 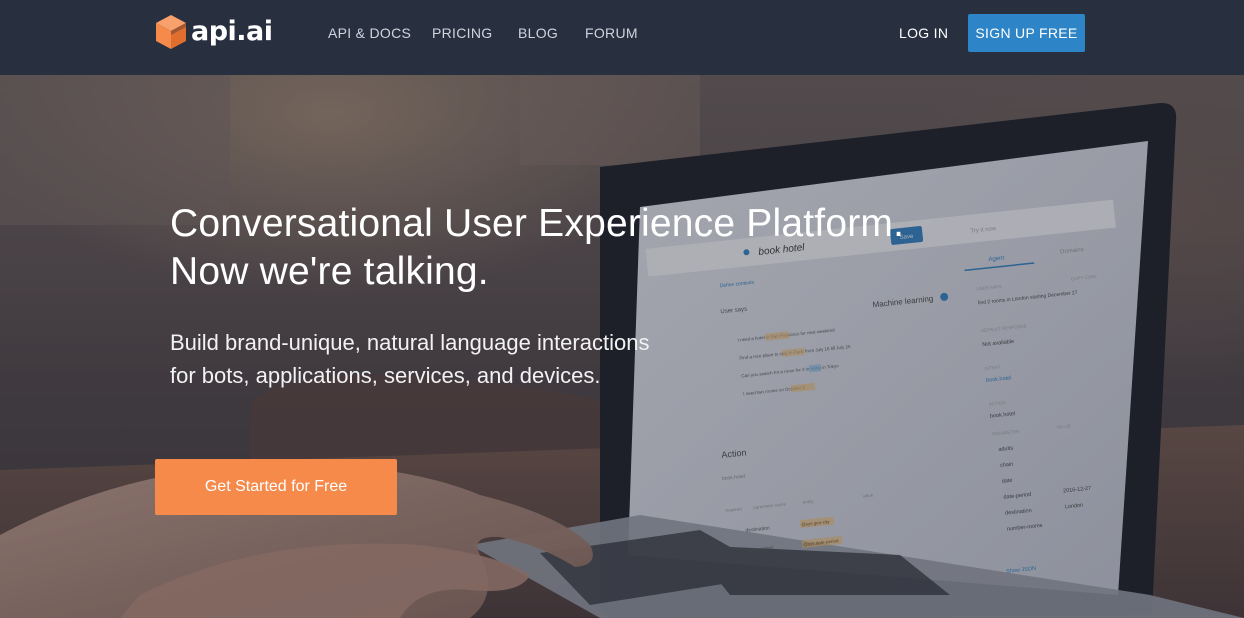 I want to click on nav-link-forum: FORUM, so click(x=611, y=33).